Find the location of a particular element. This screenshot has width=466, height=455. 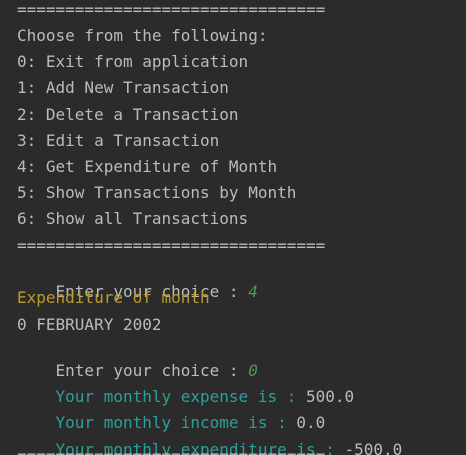

menu-header: Choose from the following: is located at coordinates (142, 35).